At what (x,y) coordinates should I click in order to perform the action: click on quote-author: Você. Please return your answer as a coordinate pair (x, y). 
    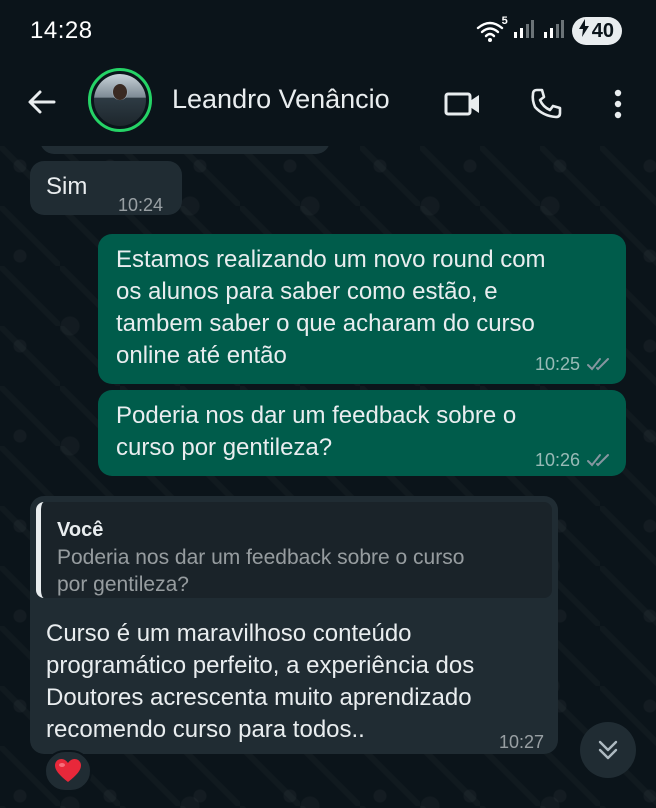
    Looking at the image, I should click on (80, 530).